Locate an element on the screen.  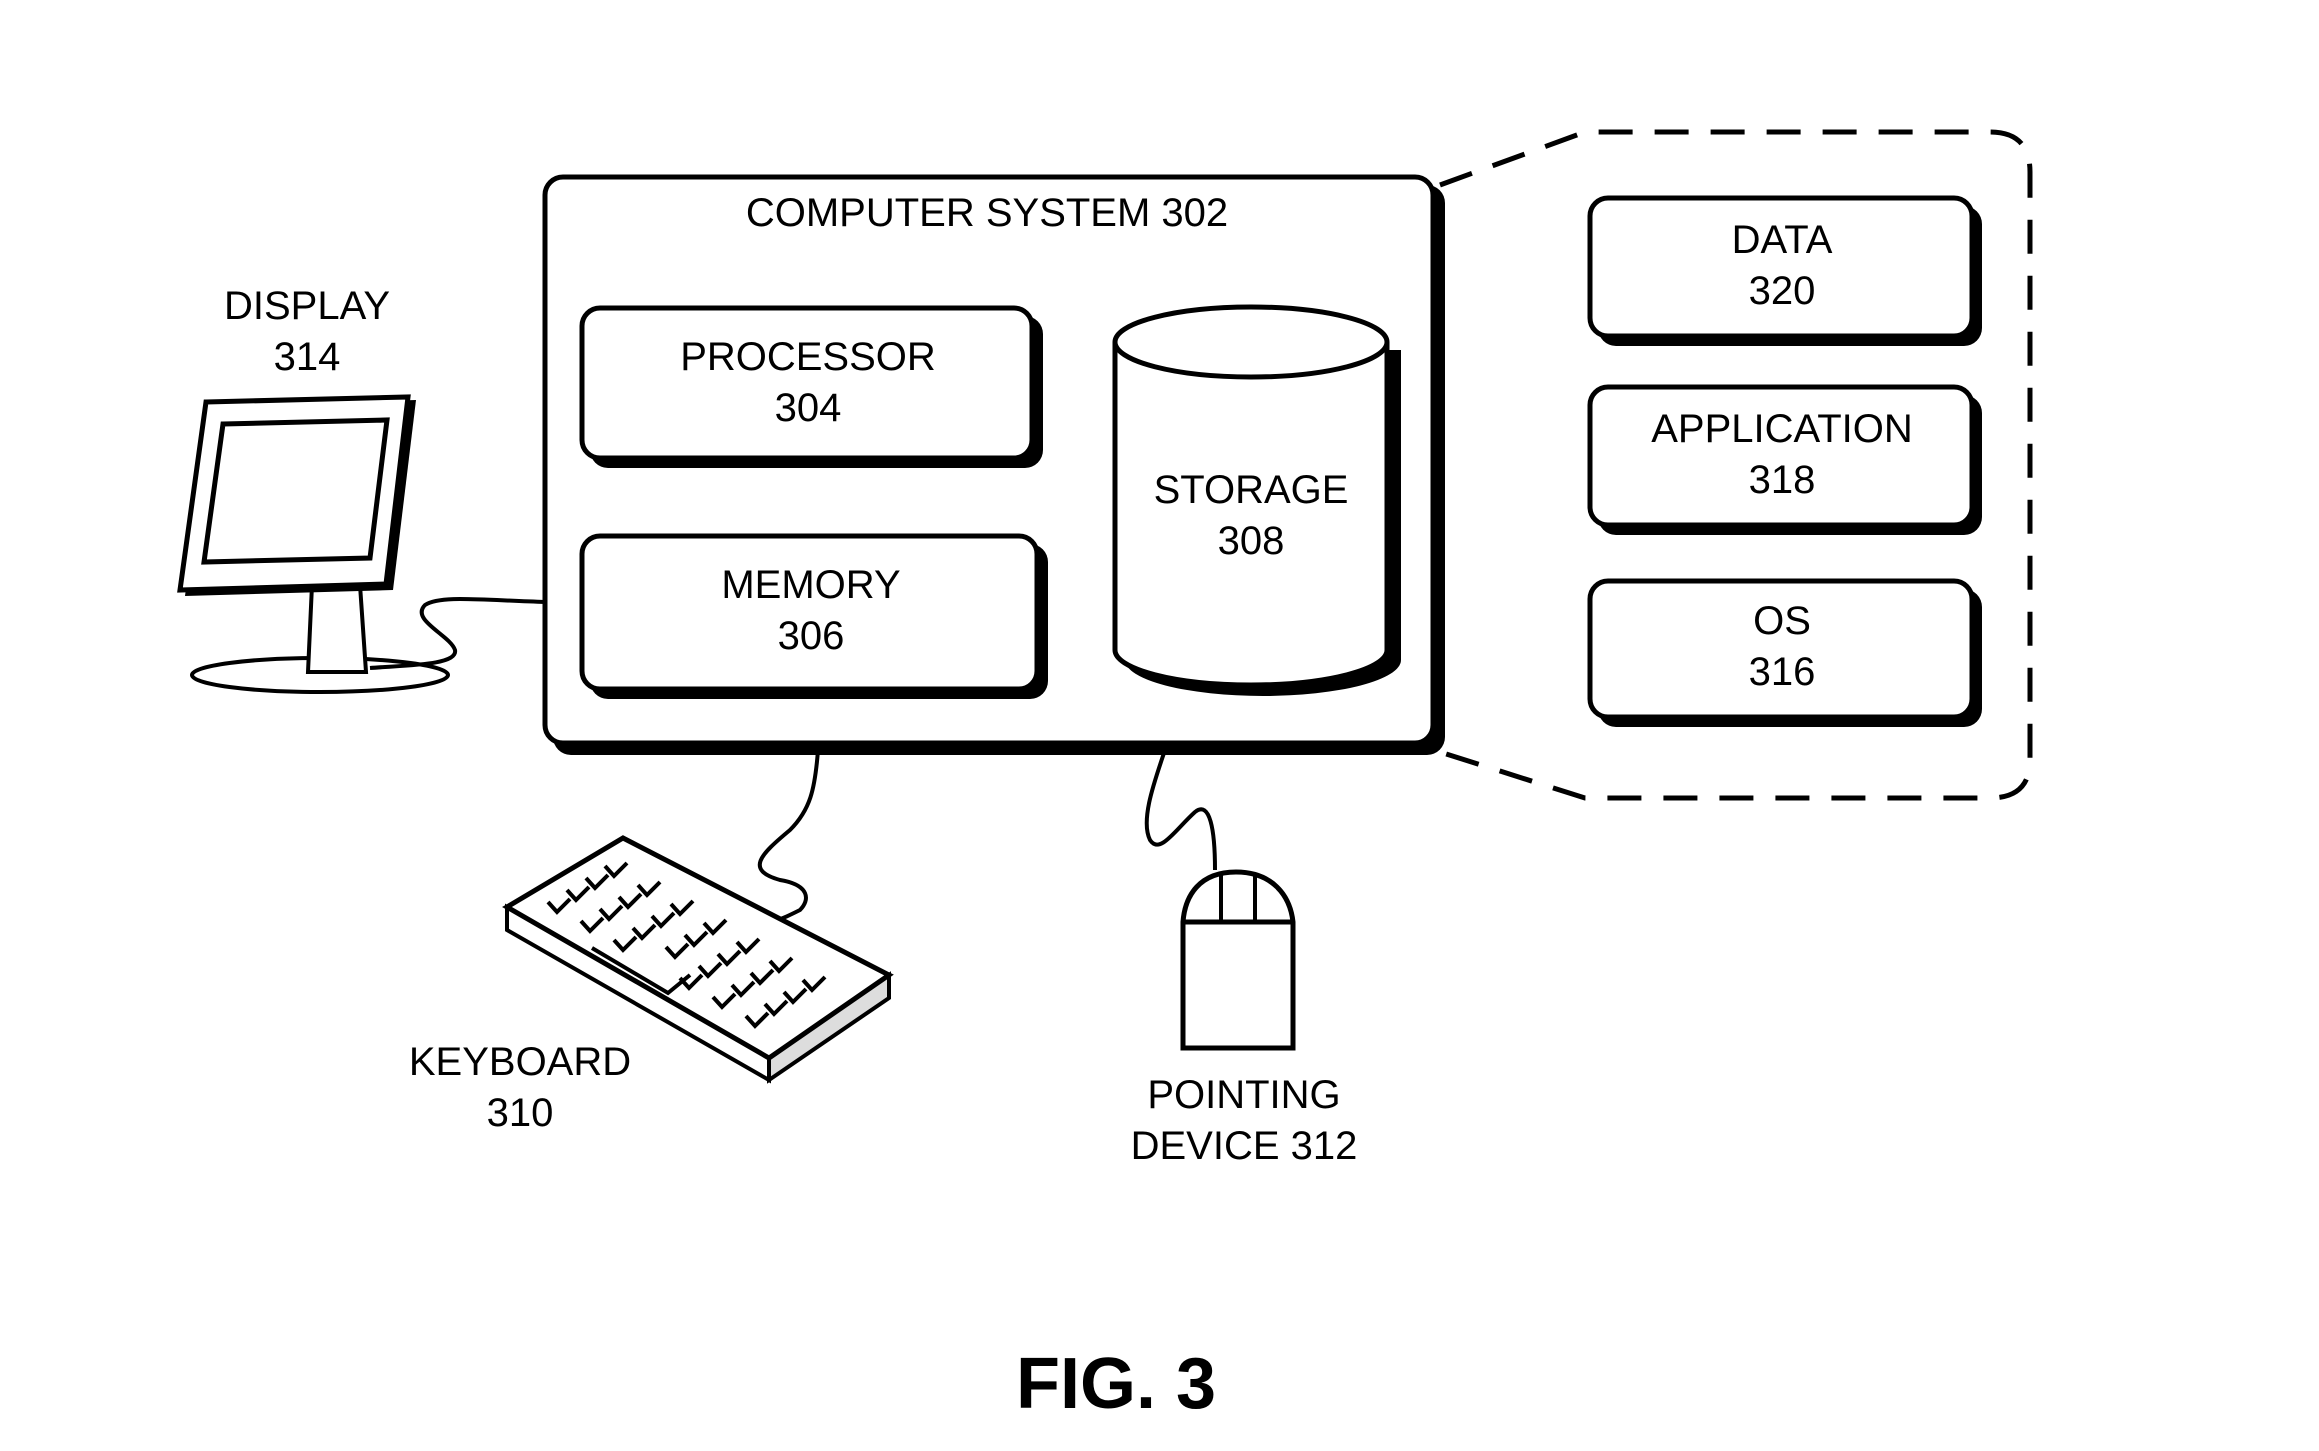
display-cable is located at coordinates (457, 633).